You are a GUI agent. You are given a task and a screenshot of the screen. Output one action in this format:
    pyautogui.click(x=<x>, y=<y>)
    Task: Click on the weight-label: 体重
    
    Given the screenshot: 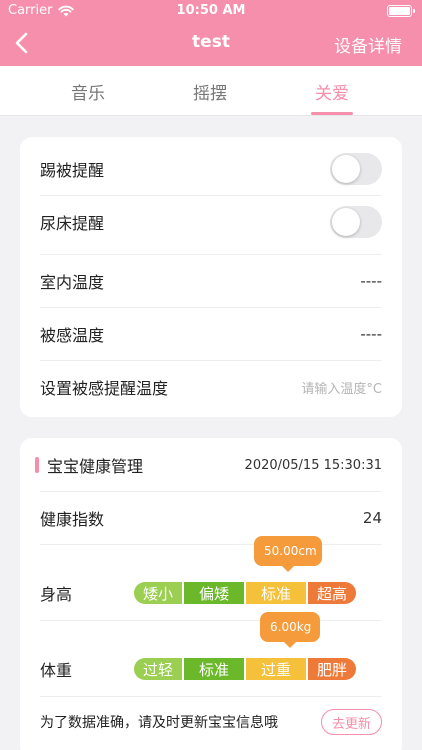 What is the action you would take?
    pyautogui.click(x=56, y=670)
    